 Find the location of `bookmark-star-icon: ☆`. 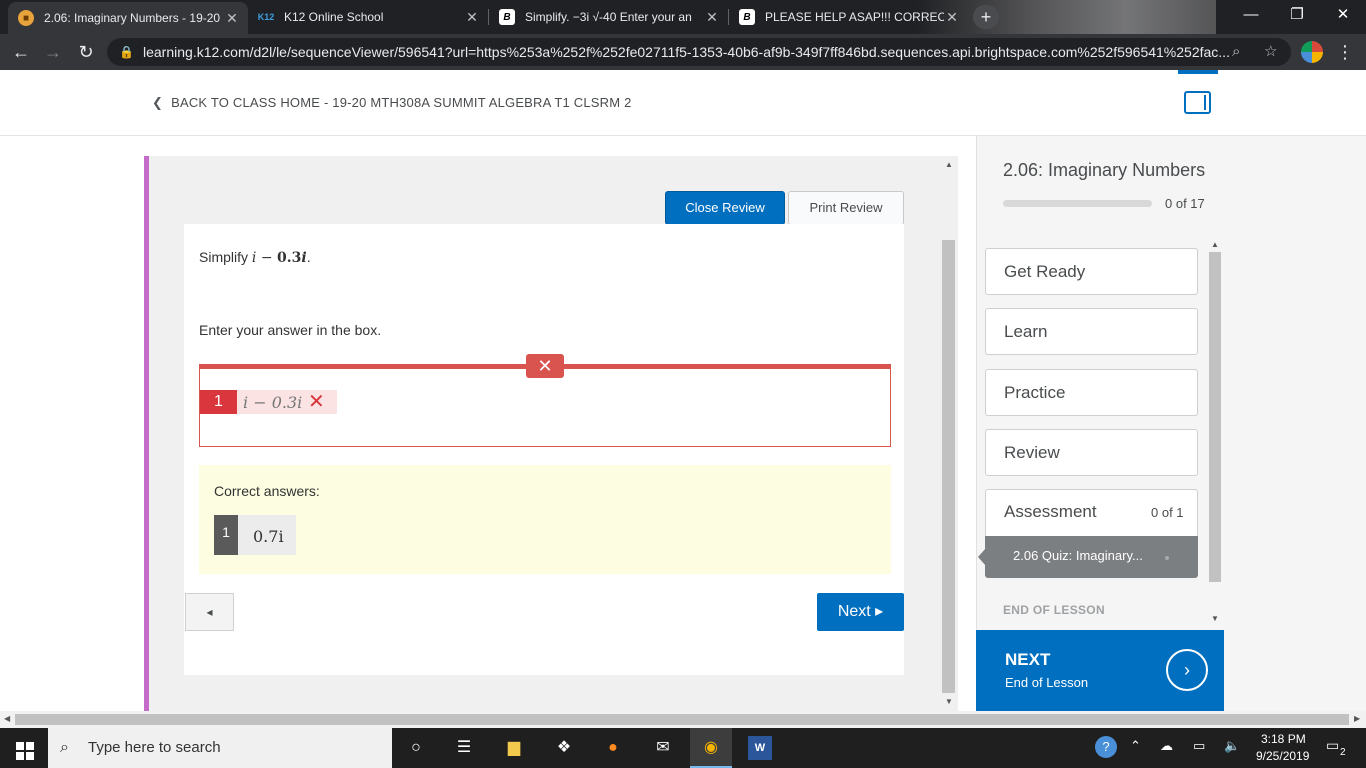

bookmark-star-icon: ☆ is located at coordinates (1270, 51).